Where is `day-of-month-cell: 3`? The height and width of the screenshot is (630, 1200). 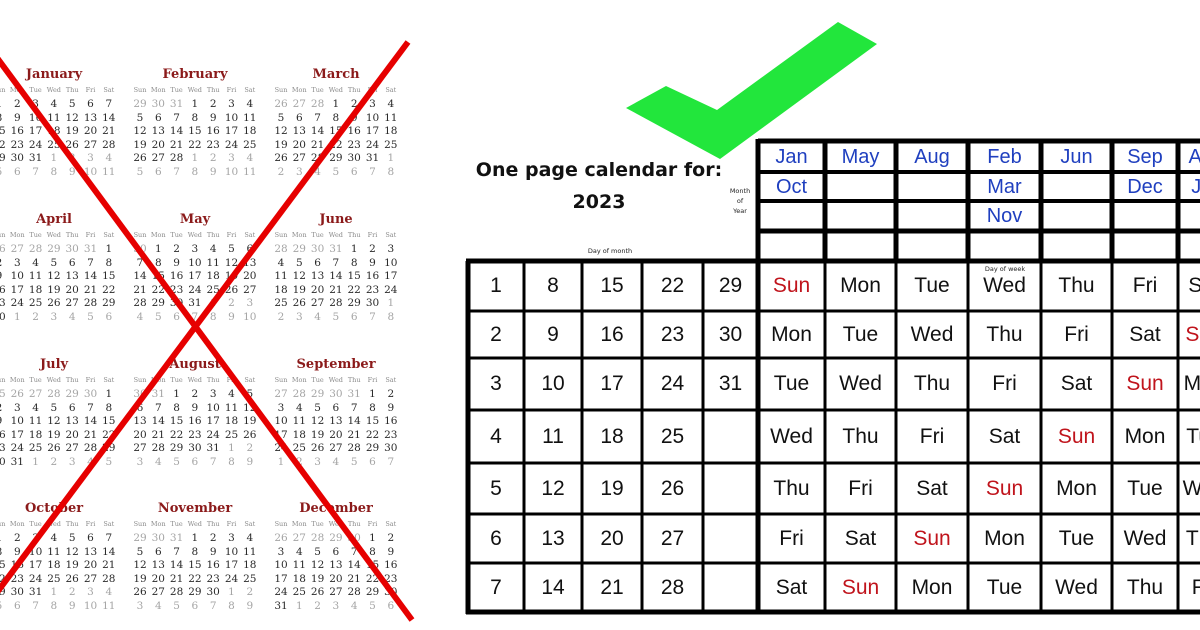
day-of-month-cell: 3 is located at coordinates (496, 383).